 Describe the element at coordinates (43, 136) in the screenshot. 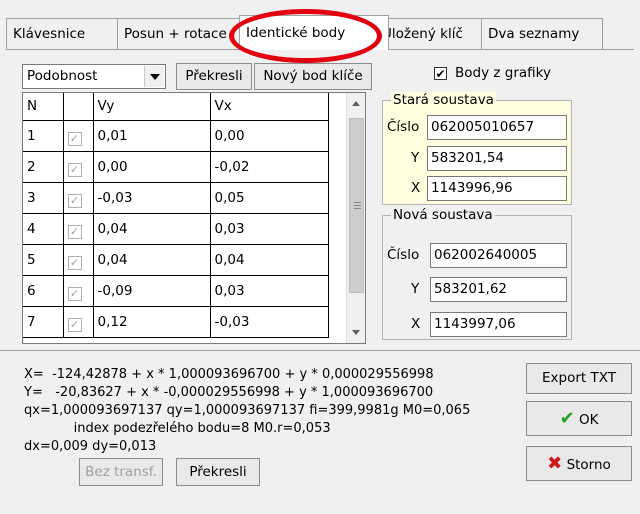

I see `cell-n: 1` at that location.